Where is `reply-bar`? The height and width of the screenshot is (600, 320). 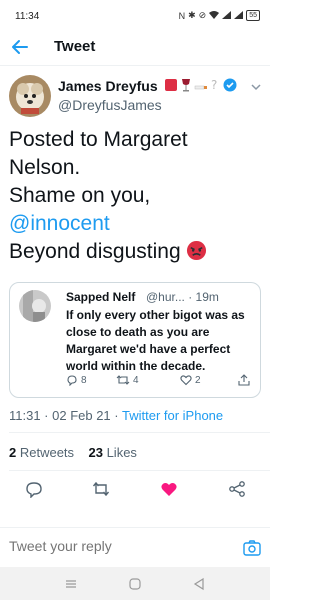
reply-bar is located at coordinates (135, 547).